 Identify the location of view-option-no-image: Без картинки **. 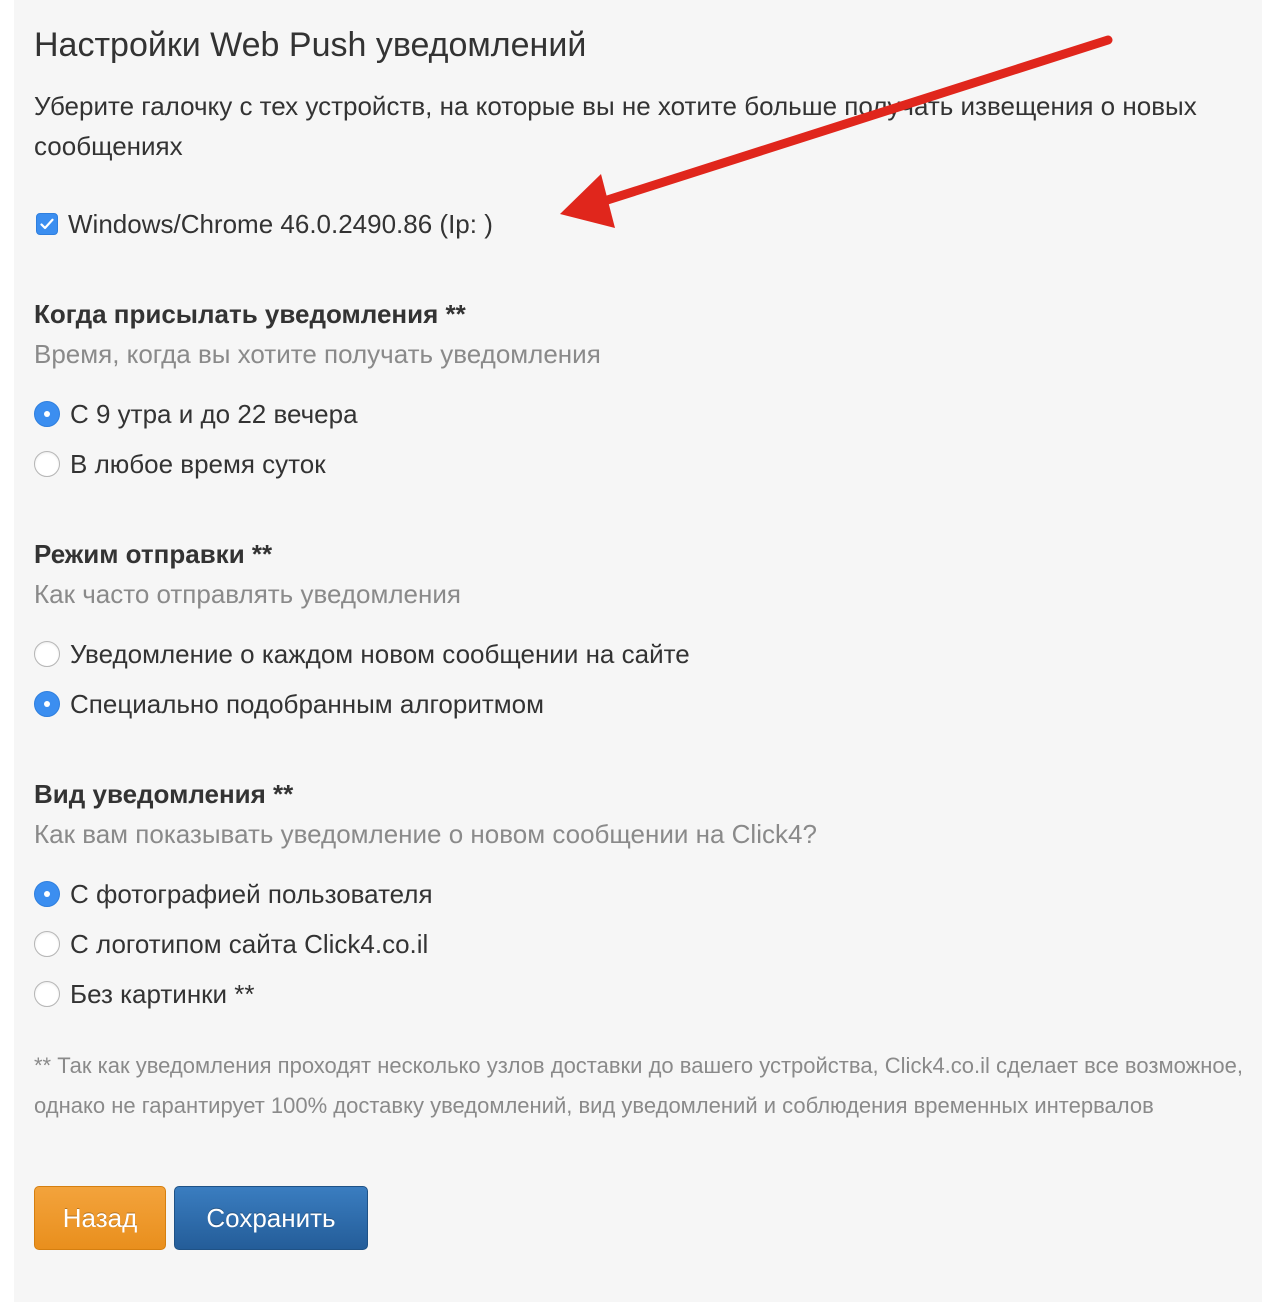
(144, 994).